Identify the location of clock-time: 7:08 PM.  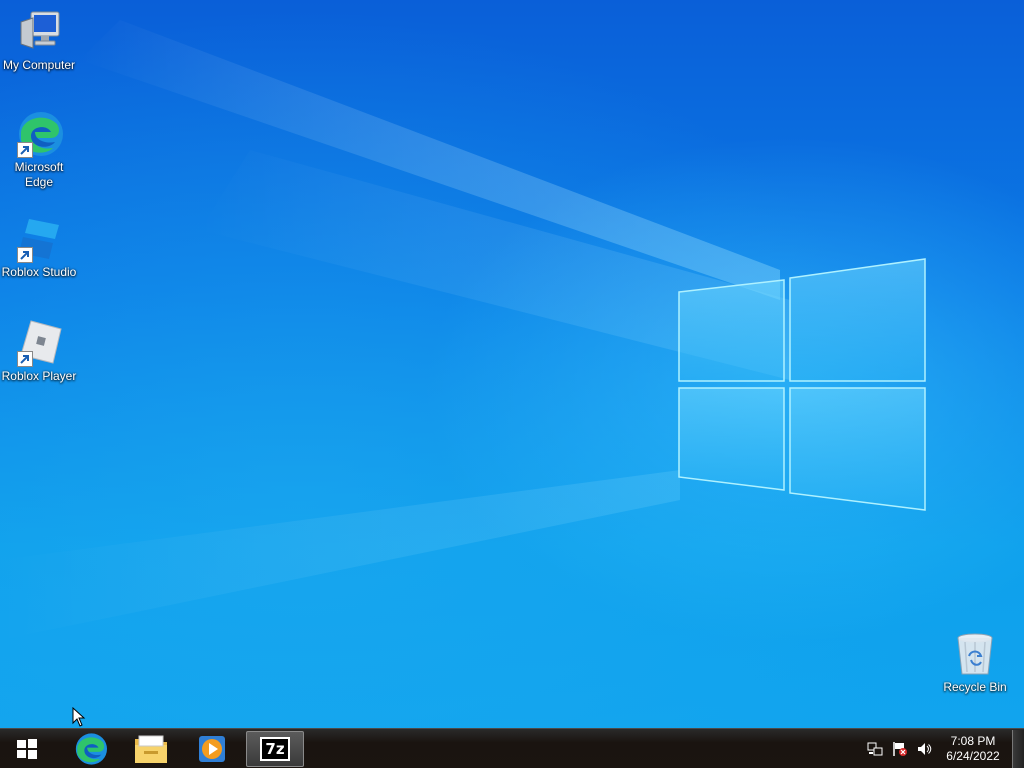
(973, 741).